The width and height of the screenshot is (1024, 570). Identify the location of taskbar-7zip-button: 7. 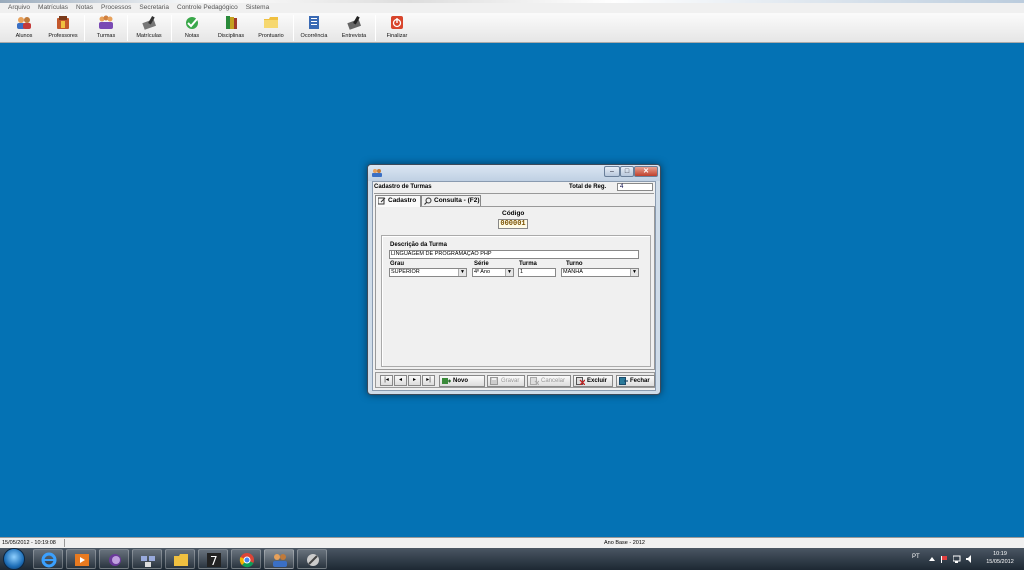
(213, 559).